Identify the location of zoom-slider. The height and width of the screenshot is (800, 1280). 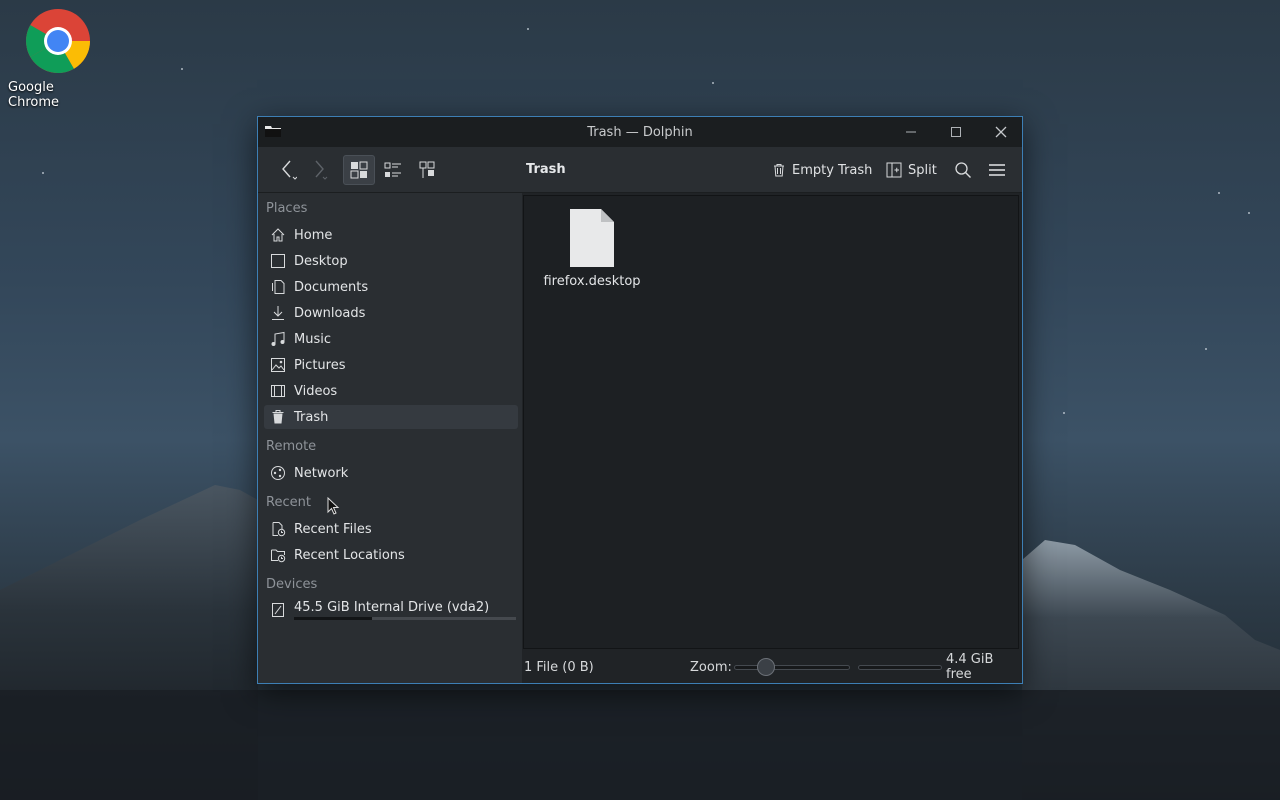
(792, 667).